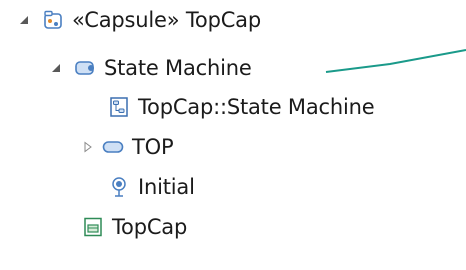  I want to click on tree-row-topcap-diagram: TopCap, so click(134, 227).